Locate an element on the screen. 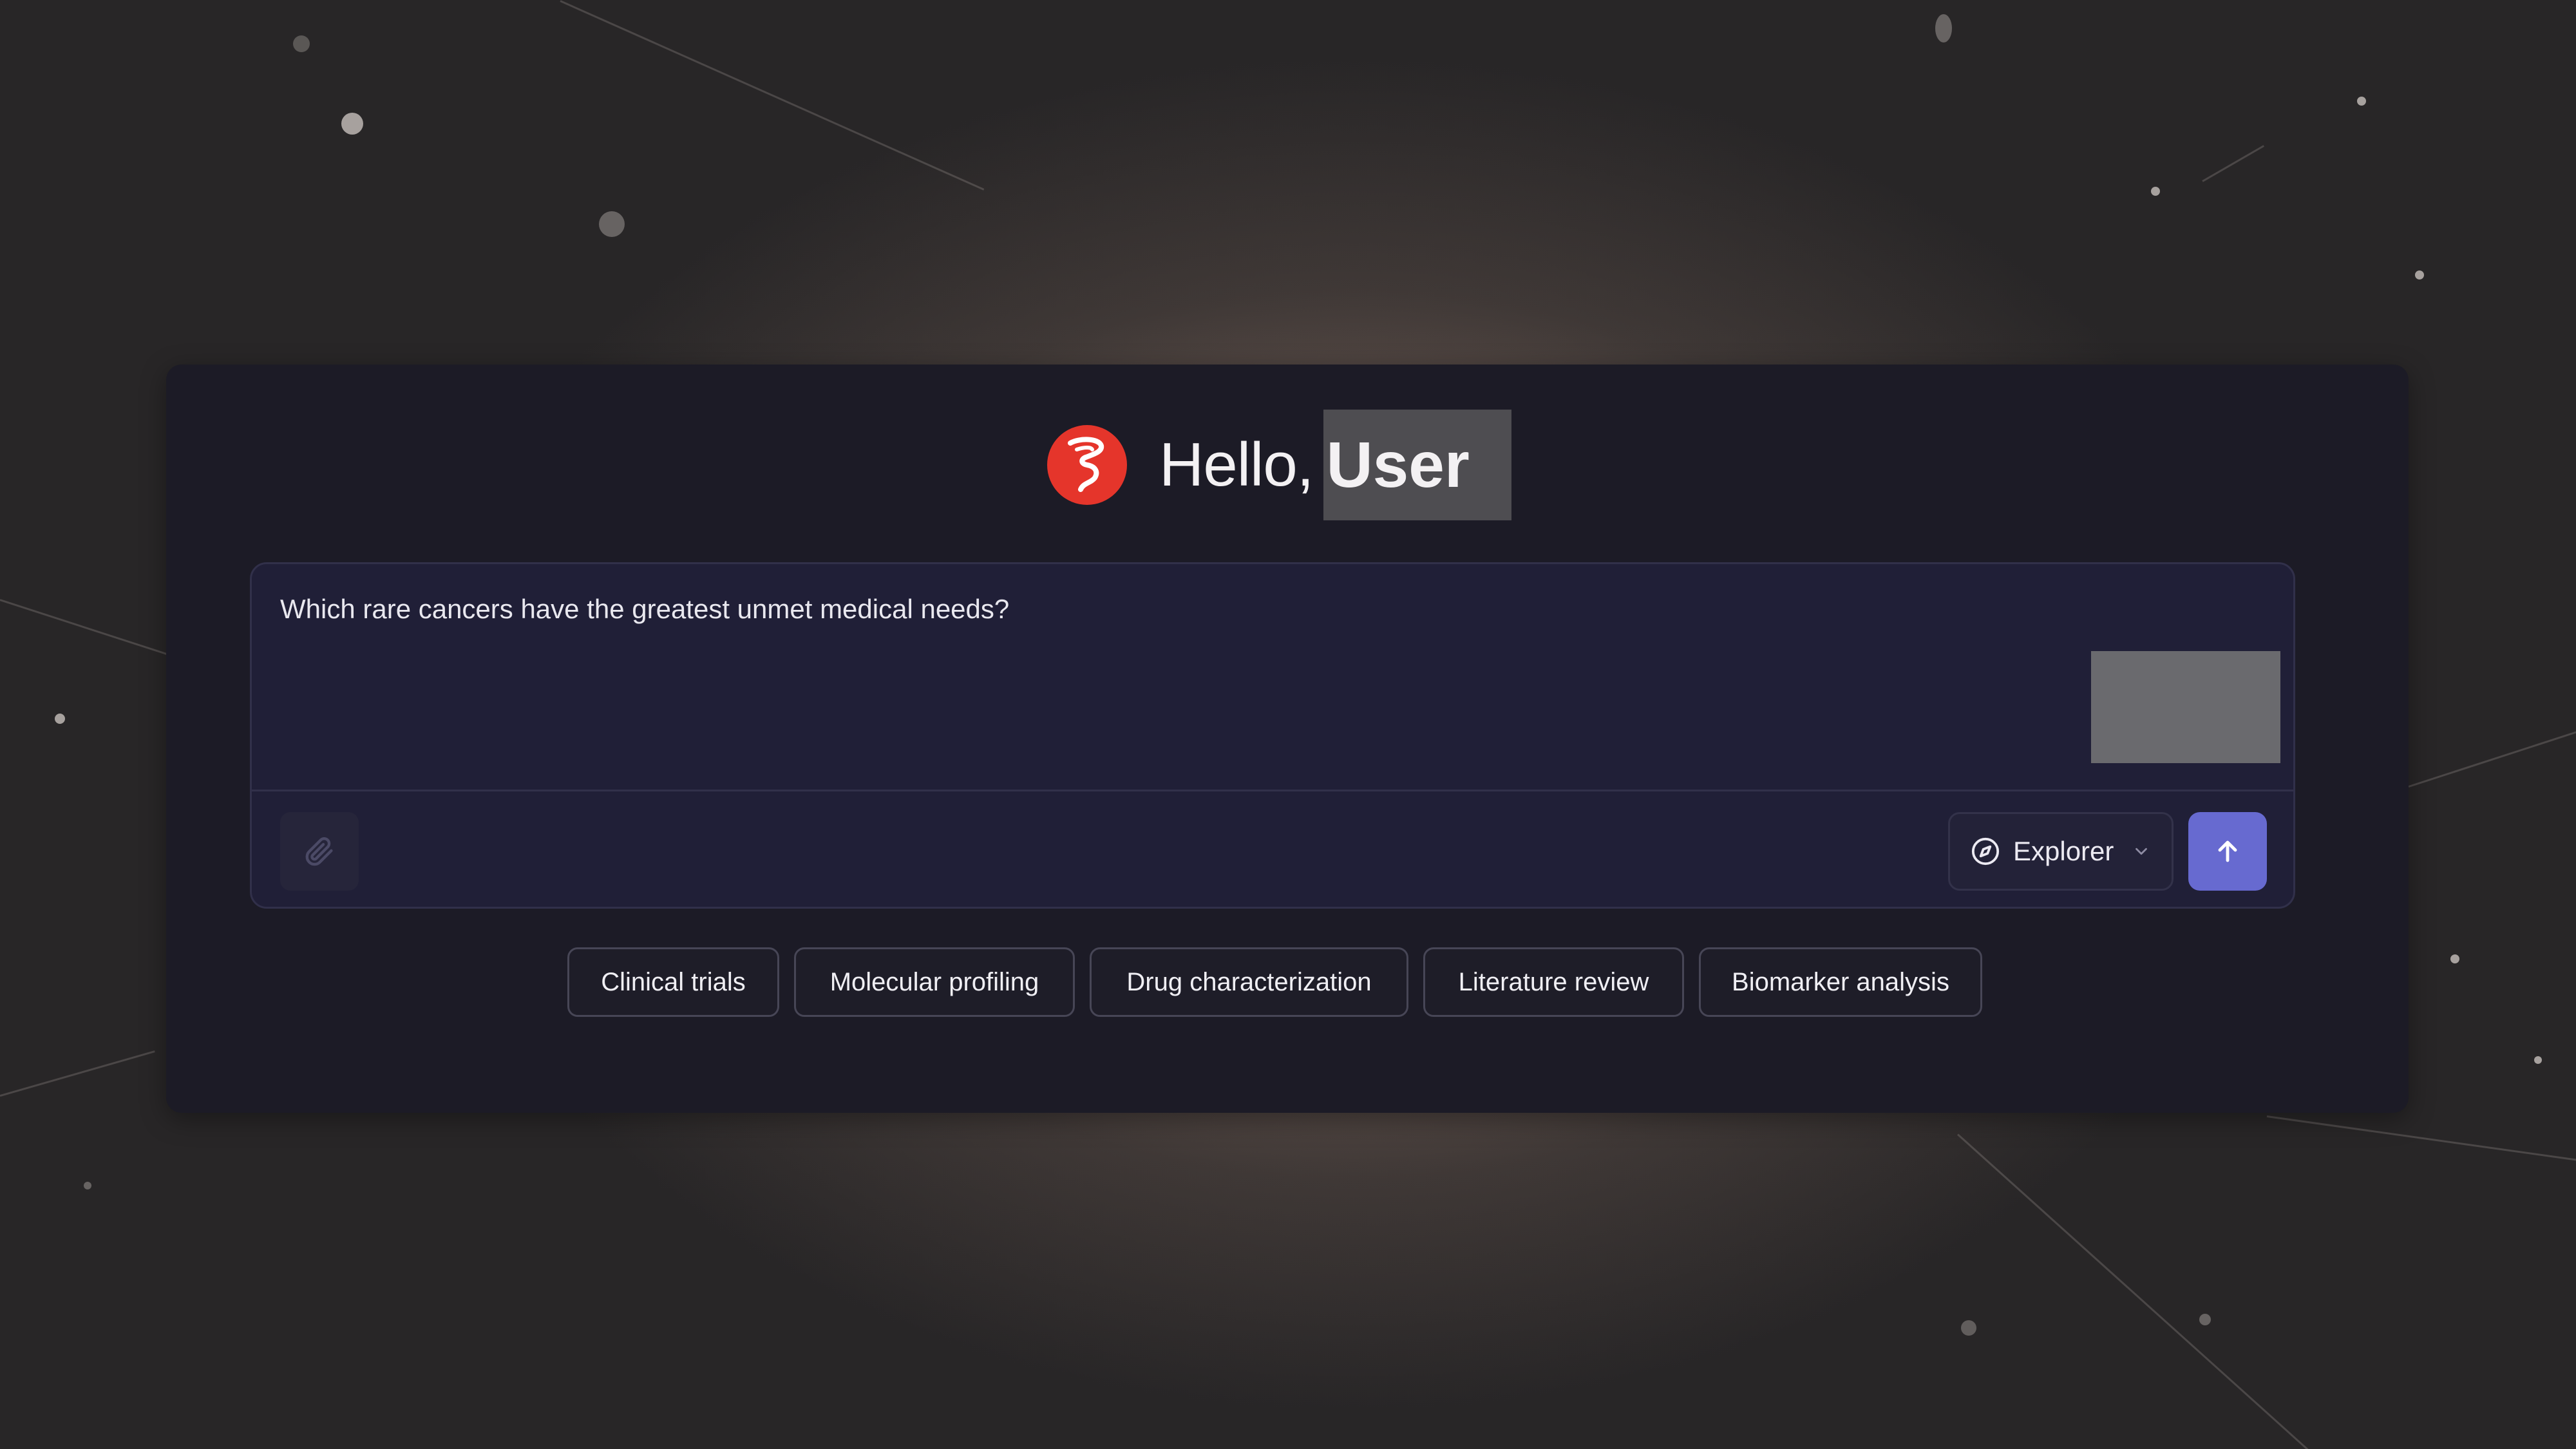  suggestion-chip-literature-review: Literature review is located at coordinates (1554, 982).